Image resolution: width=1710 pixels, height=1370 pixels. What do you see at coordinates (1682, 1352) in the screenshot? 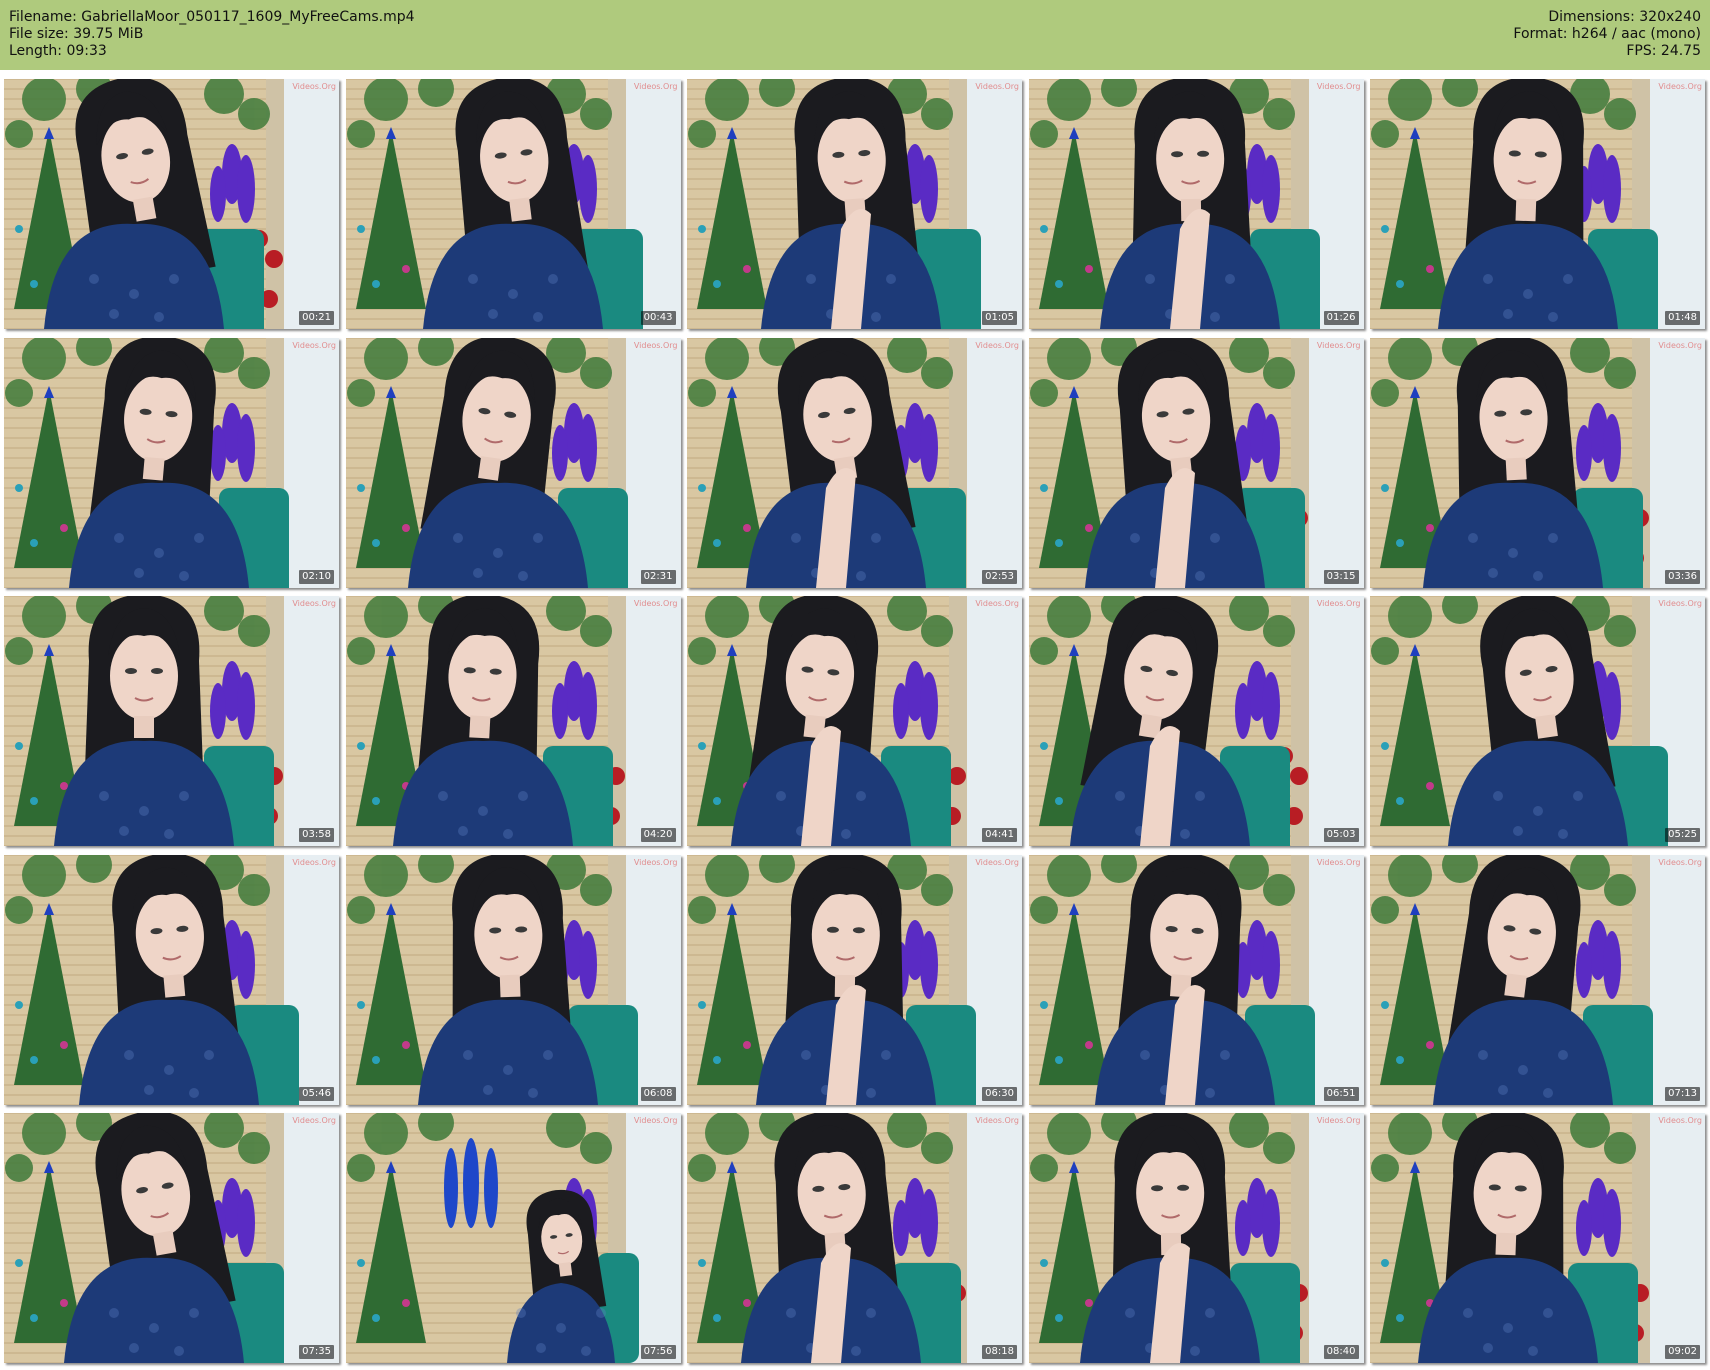
I see `timestamp-label: 09:02` at bounding box center [1682, 1352].